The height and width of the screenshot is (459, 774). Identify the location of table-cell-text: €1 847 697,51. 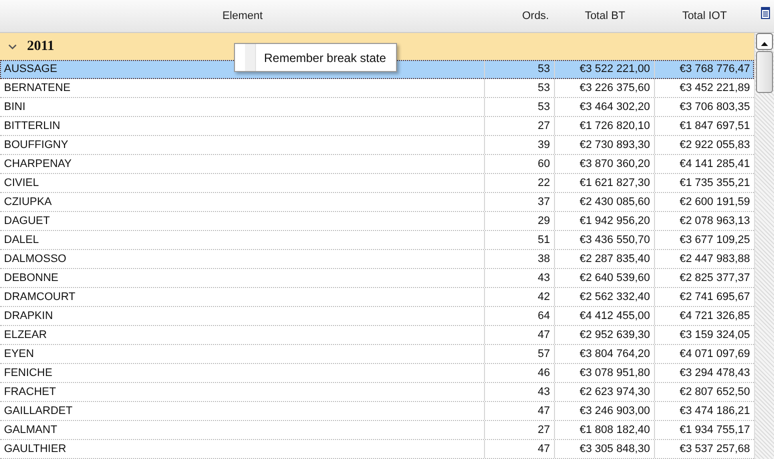
(714, 126).